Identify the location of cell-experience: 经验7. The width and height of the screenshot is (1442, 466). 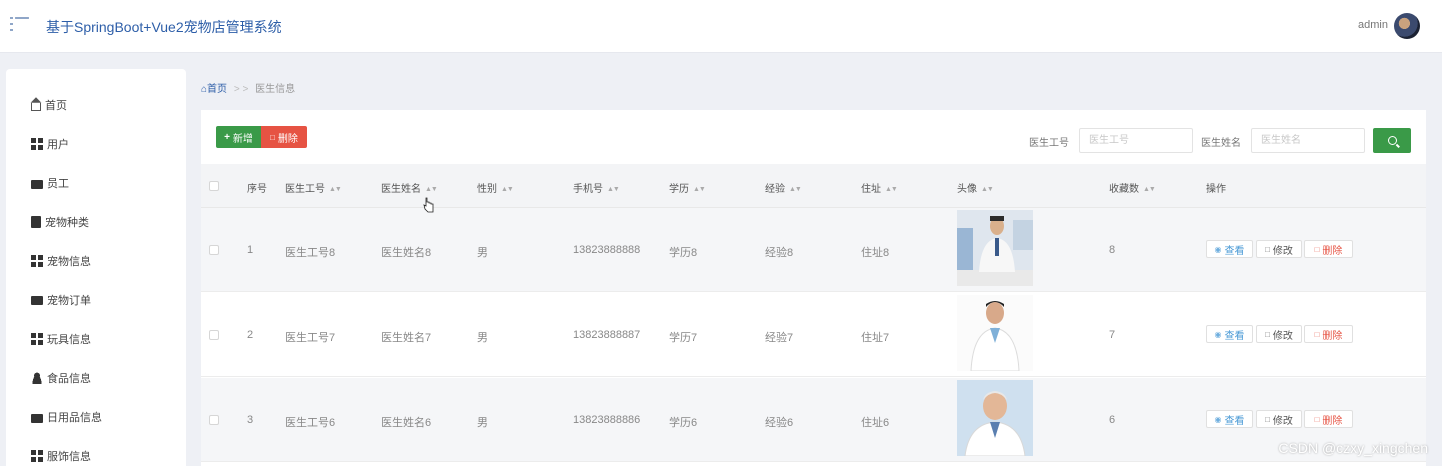
(779, 338).